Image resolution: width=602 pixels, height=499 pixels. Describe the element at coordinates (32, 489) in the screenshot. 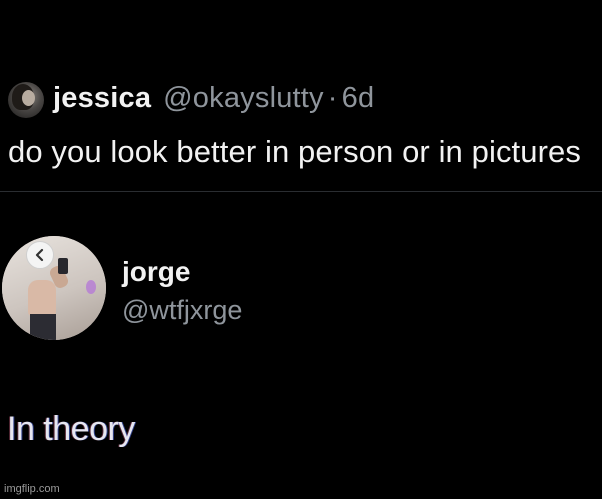

I see `watermark: imgflip.com` at that location.